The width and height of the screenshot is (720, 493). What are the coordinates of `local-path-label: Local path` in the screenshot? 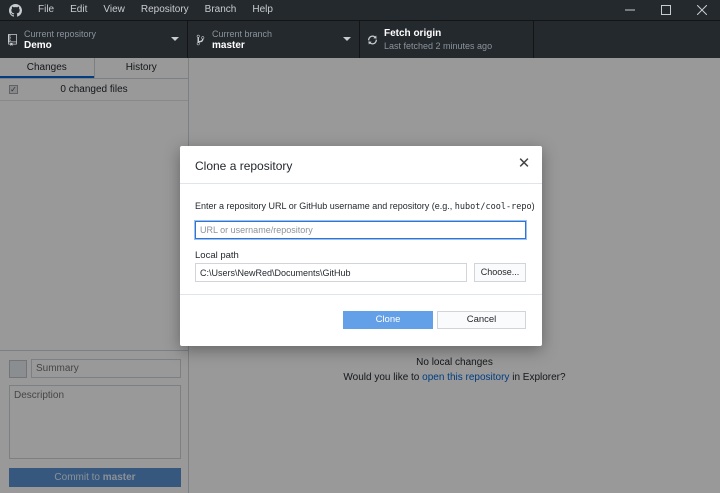 It's located at (217, 255).